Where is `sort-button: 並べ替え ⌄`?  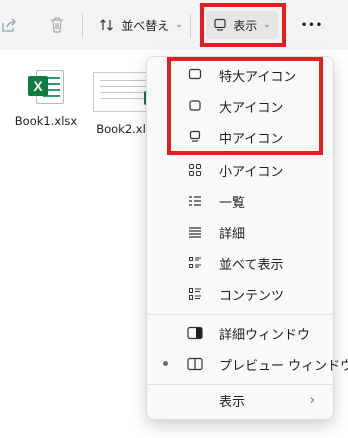 sort-button: 並べ替え ⌄ is located at coordinates (141, 25).